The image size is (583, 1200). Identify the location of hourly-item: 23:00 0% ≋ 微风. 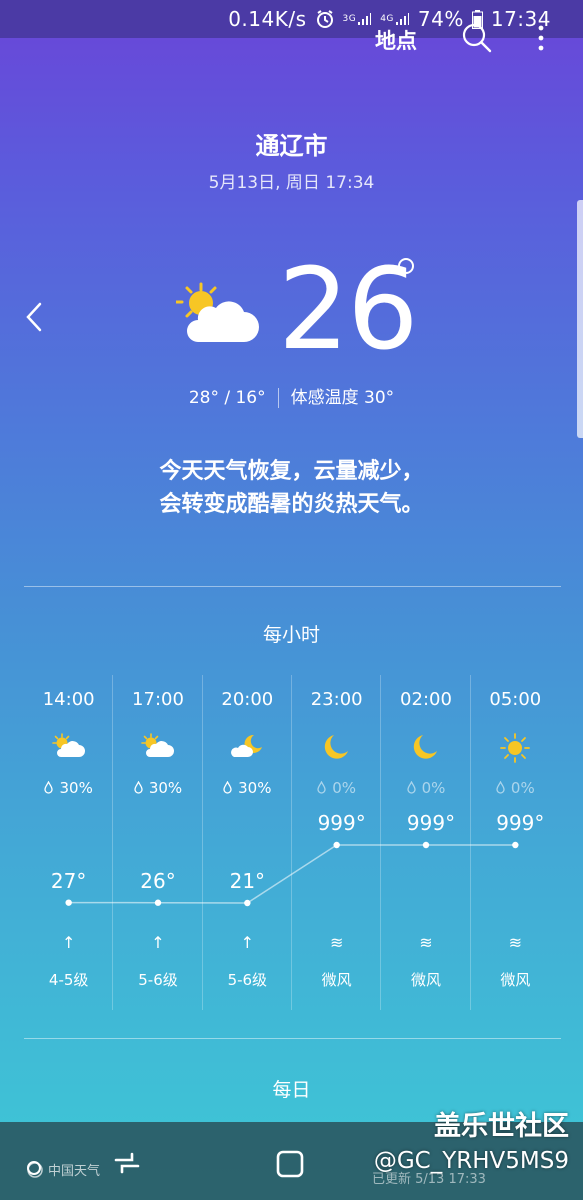
(337, 842).